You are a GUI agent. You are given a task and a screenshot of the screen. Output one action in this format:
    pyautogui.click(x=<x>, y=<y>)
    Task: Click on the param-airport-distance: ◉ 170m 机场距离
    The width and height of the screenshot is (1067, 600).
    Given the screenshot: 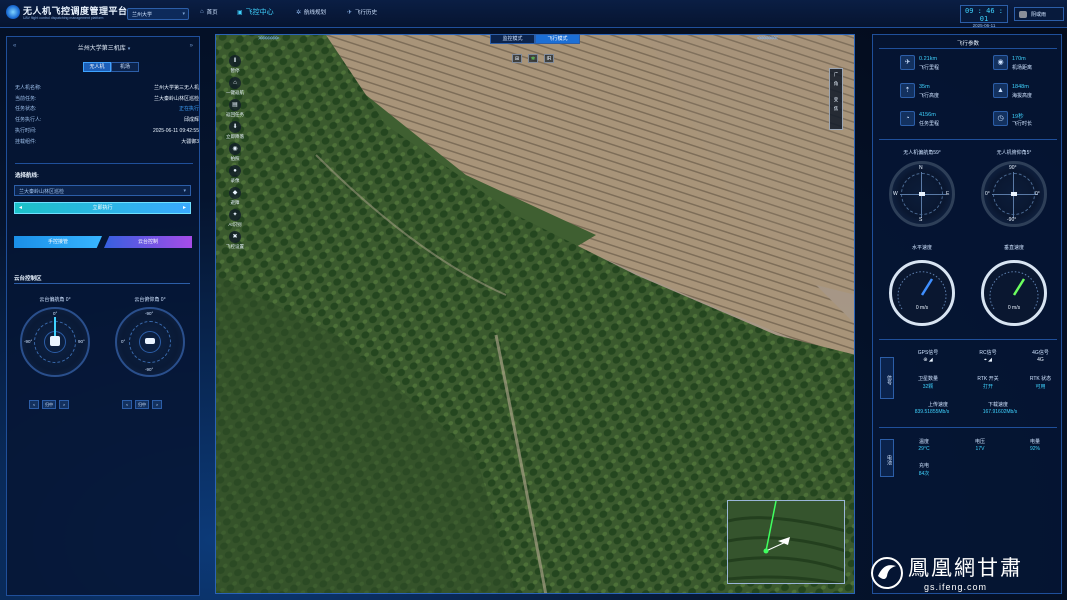 What is the action you would take?
    pyautogui.click(x=1030, y=64)
    